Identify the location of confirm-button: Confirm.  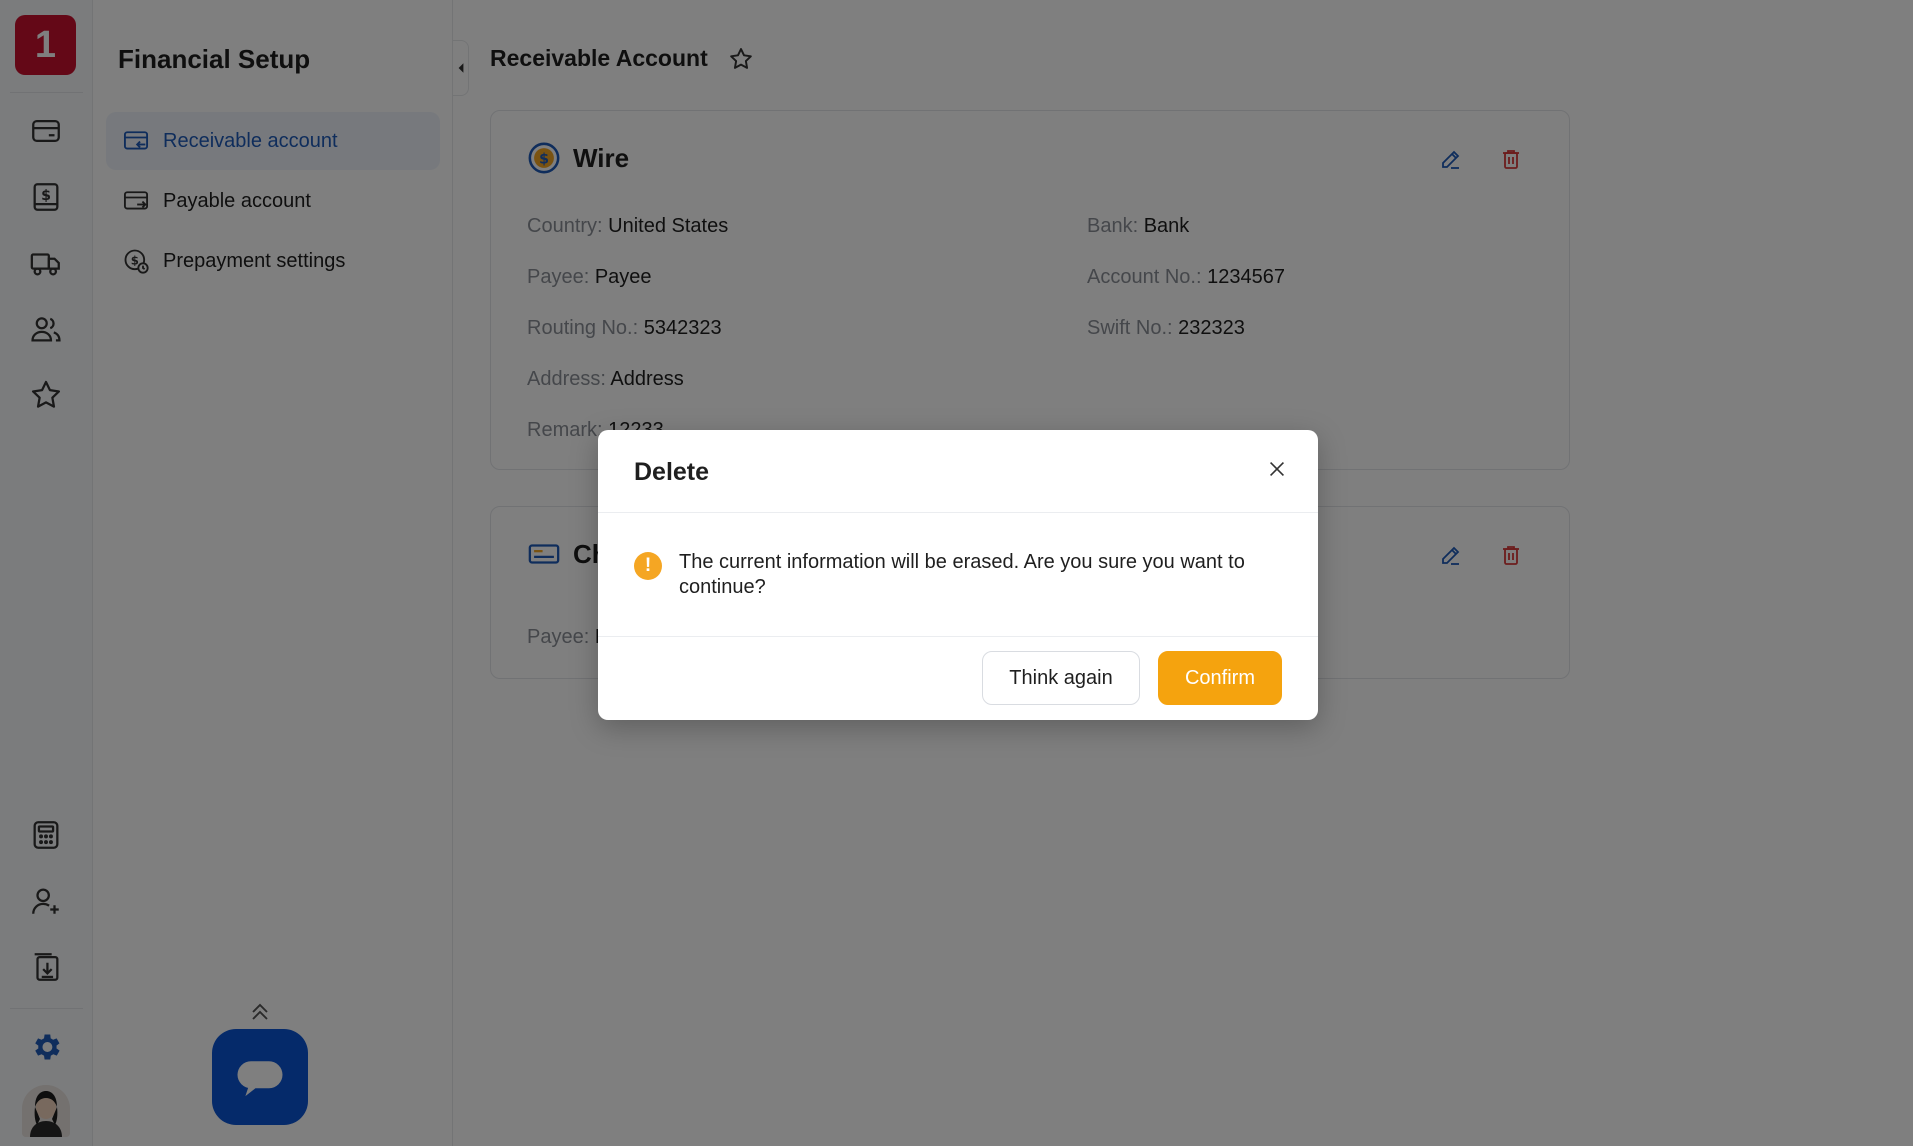
(1220, 678).